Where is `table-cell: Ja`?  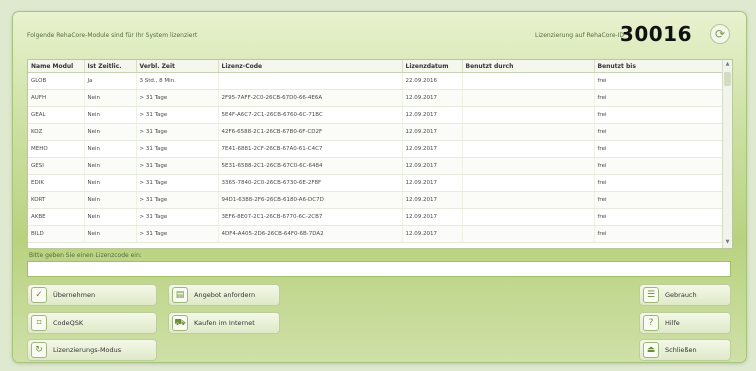
table-cell: Ja is located at coordinates (110, 81).